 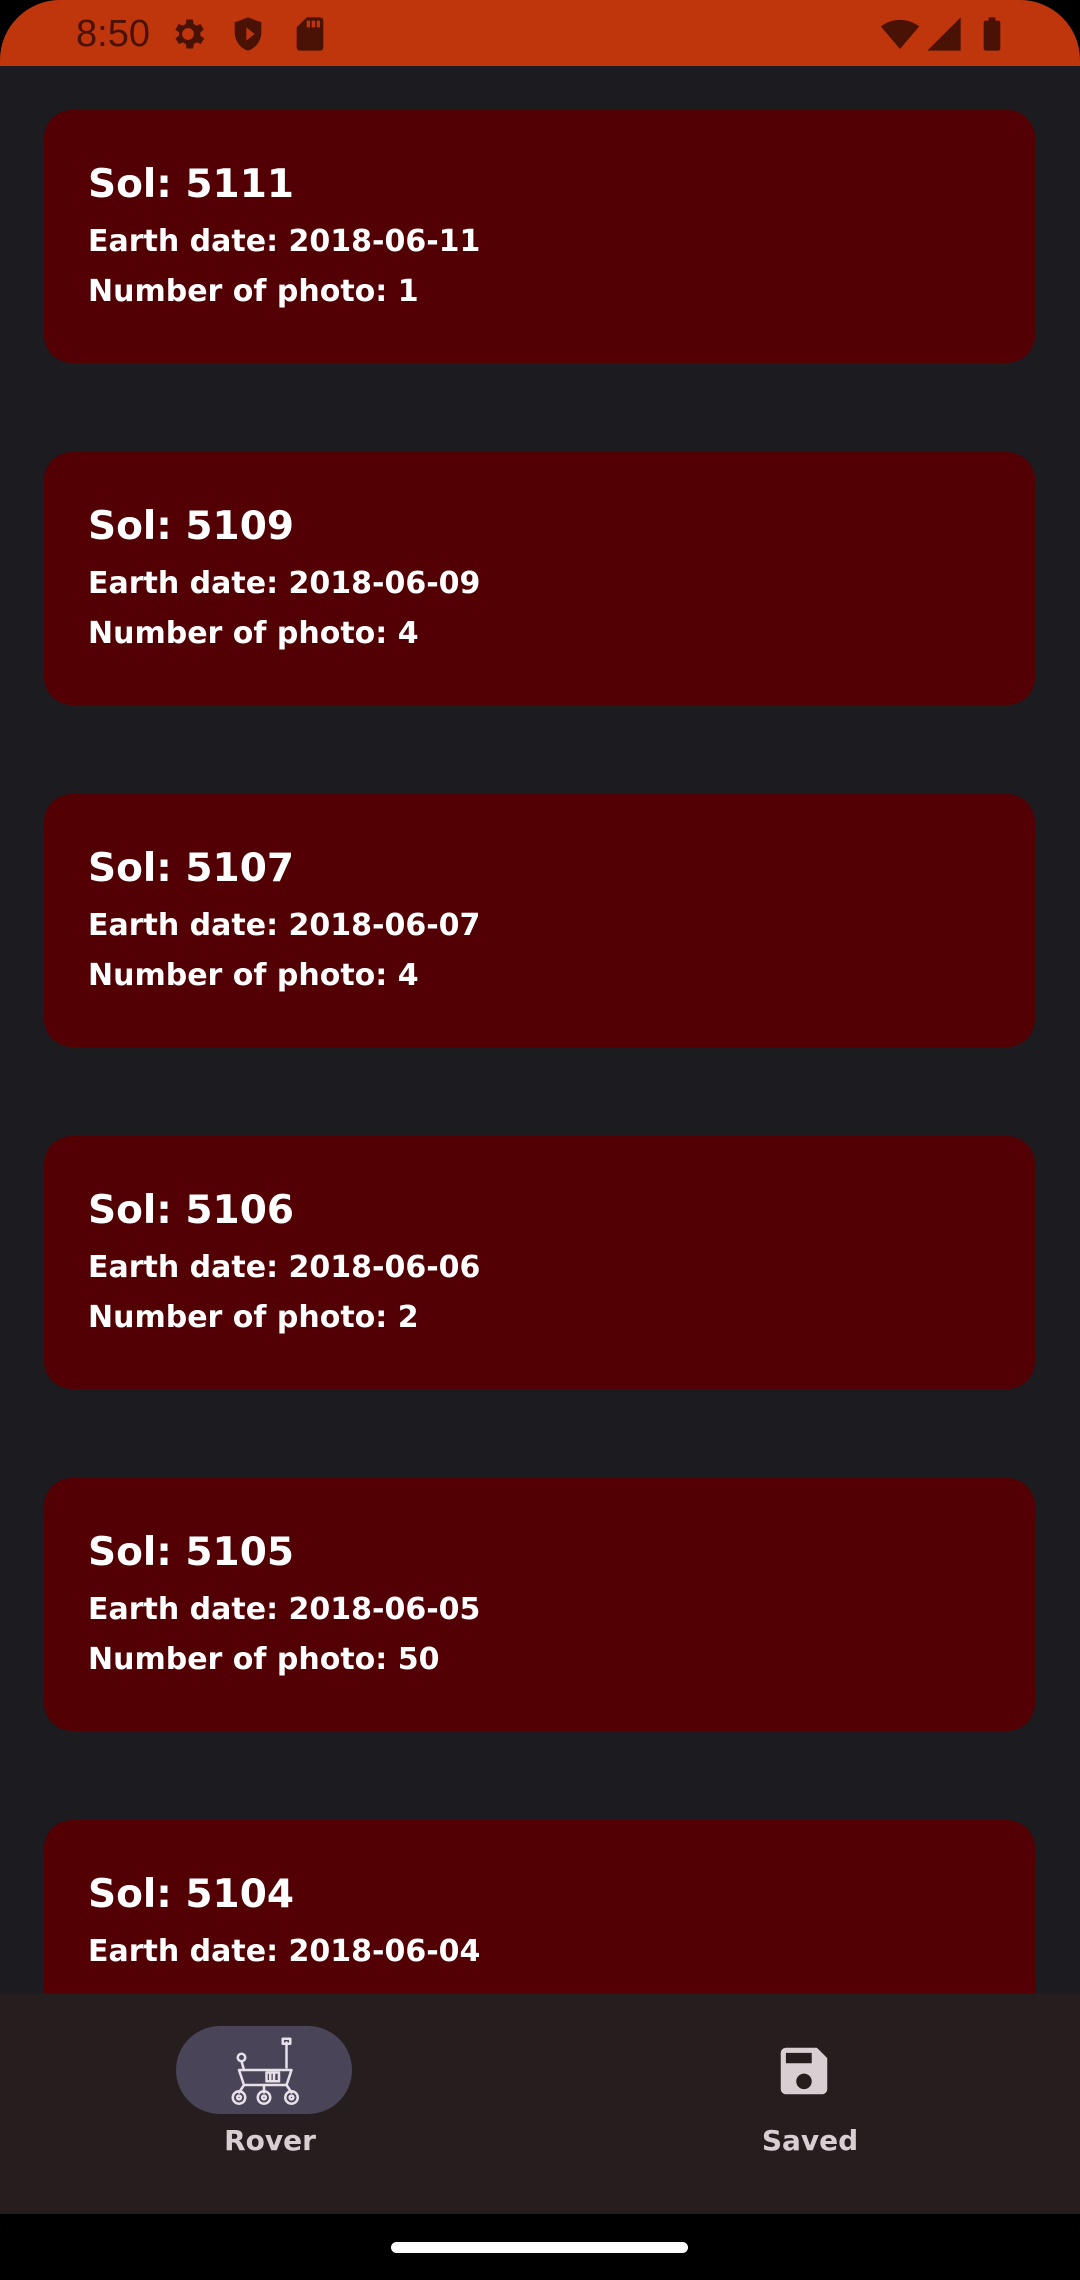 I want to click on photo-count: Number of photo: 1, so click(x=253, y=291).